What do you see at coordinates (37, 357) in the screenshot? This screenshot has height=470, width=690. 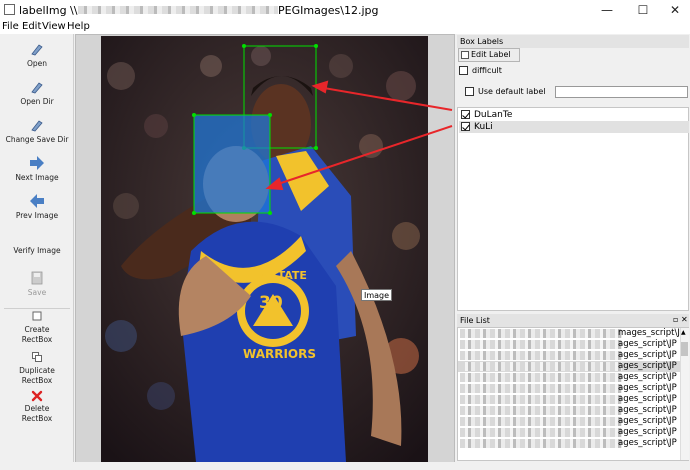 I see `duplicate-rectbox-icon` at bounding box center [37, 357].